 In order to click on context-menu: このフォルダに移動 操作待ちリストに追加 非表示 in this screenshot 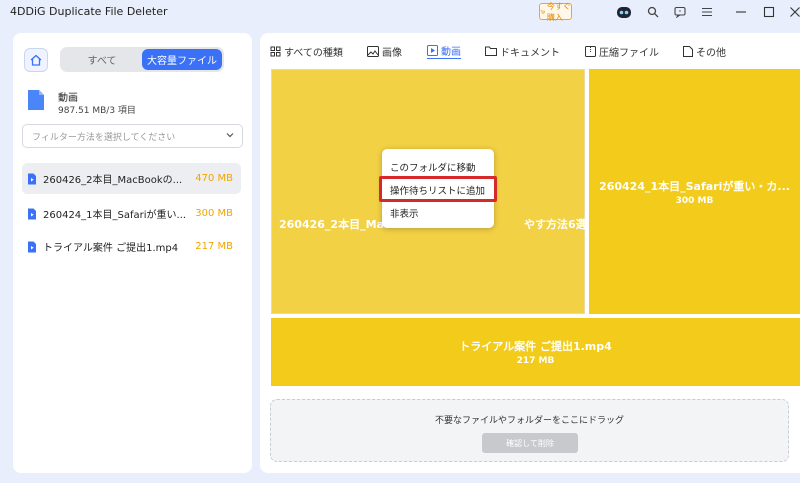, I will do `click(438, 188)`.